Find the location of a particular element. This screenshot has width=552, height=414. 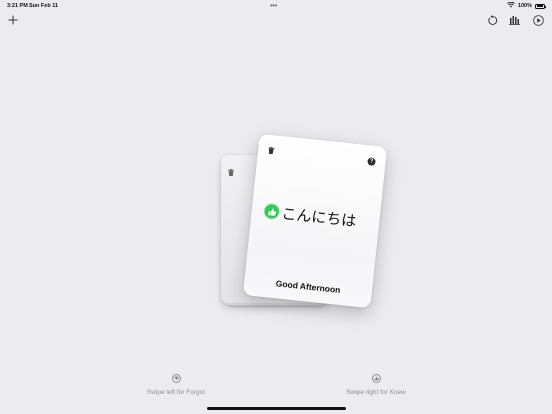

reset-button is located at coordinates (492, 20).